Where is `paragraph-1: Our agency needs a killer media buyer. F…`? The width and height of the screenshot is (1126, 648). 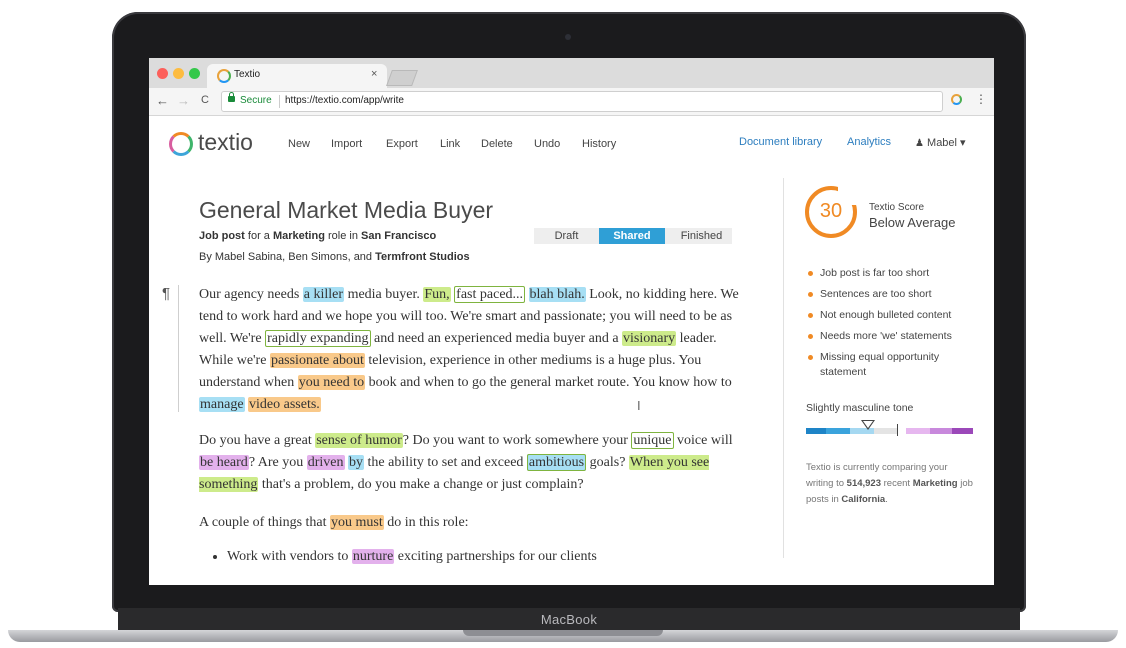
paragraph-1: Our agency needs a killer media buyer. F… is located at coordinates (469, 350).